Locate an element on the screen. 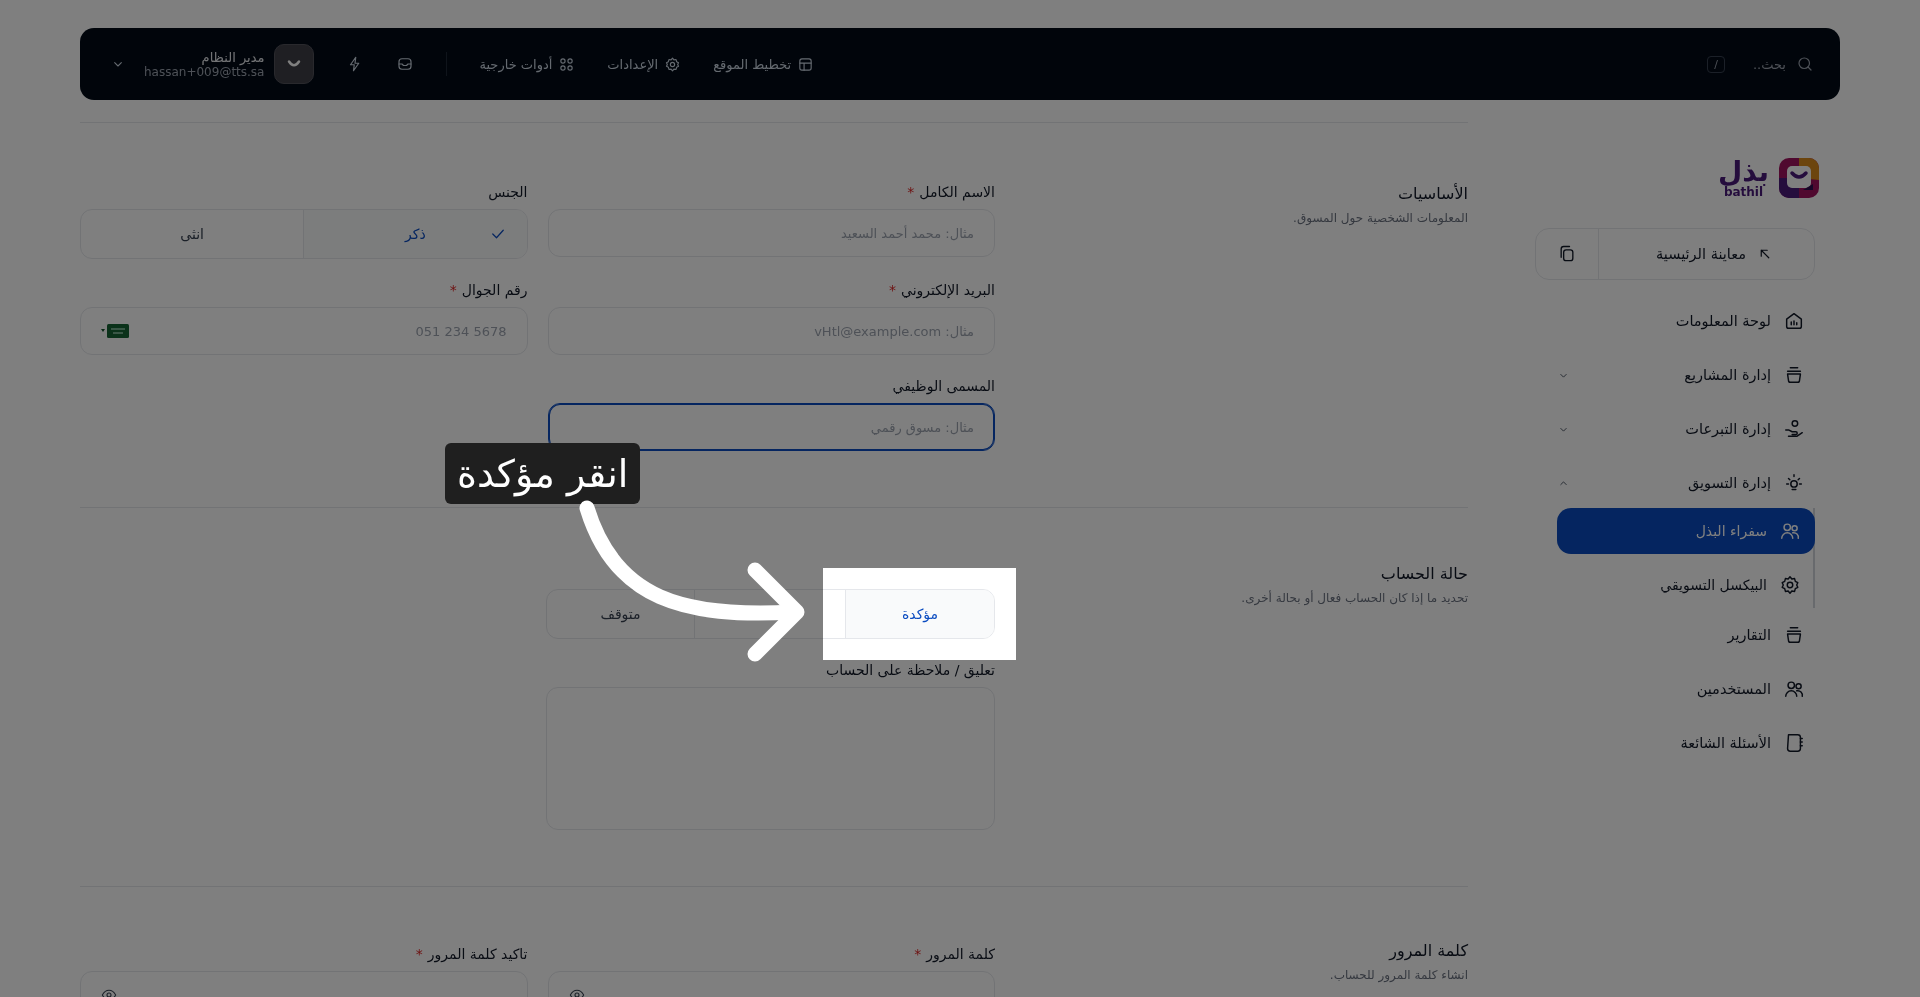 The image size is (1920, 997). field-label: رقم الجوال is located at coordinates (494, 290).